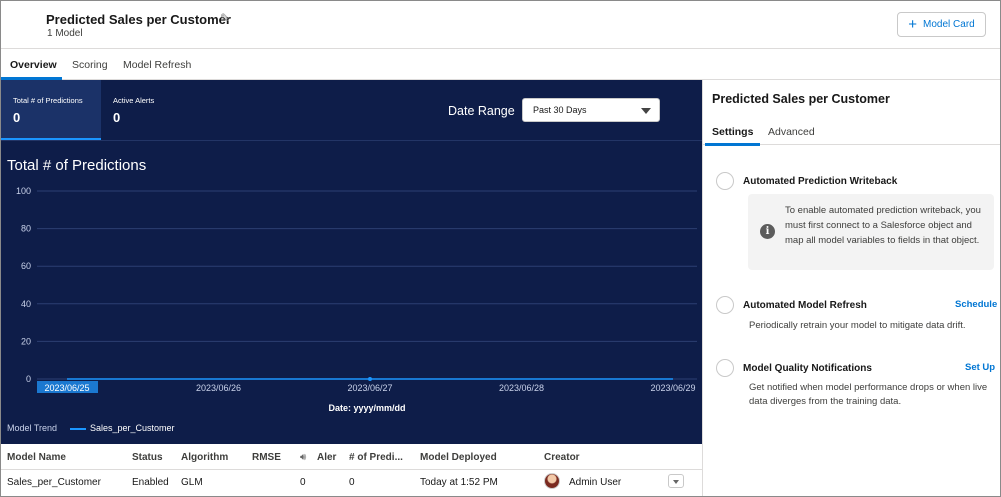 This screenshot has width=1001, height=497. I want to click on divider, so click(351, 140).